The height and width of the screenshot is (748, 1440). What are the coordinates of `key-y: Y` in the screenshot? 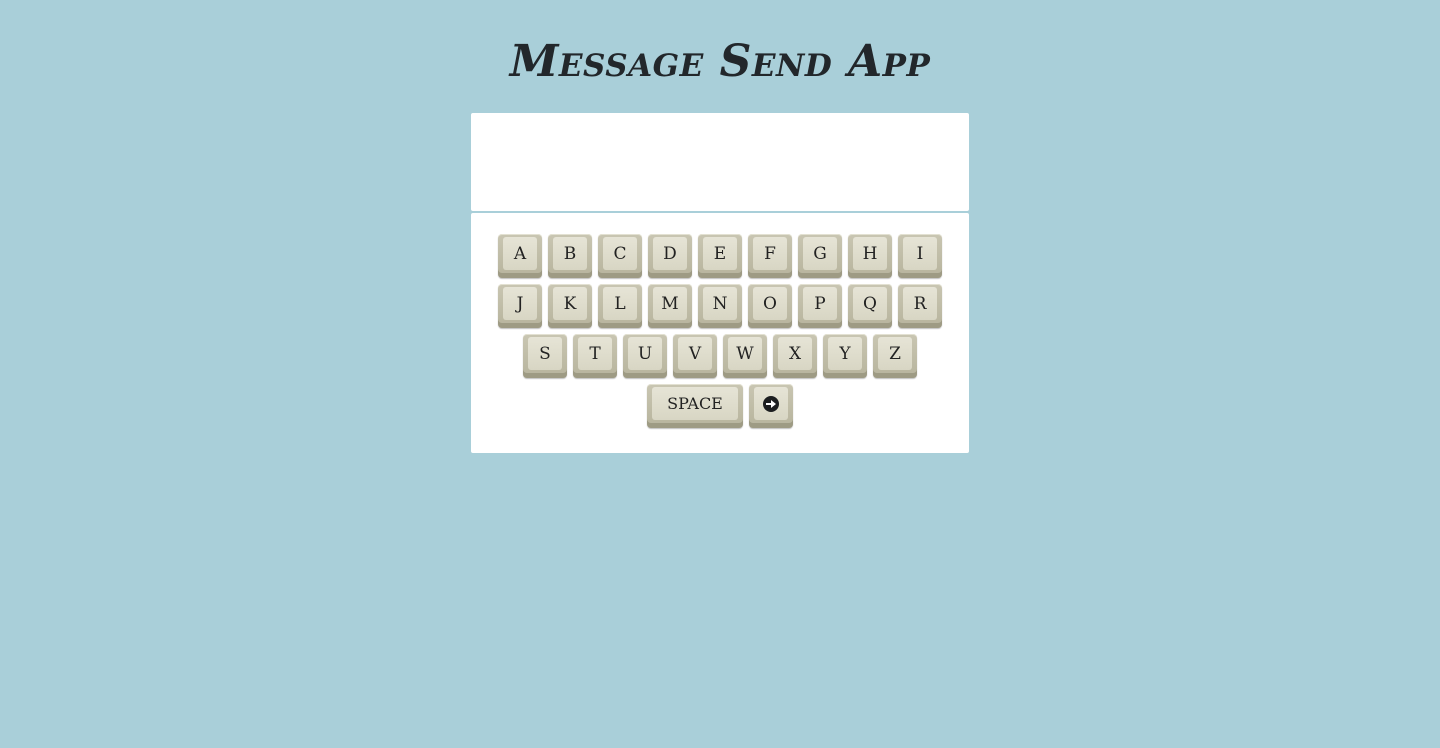 It's located at (845, 356).